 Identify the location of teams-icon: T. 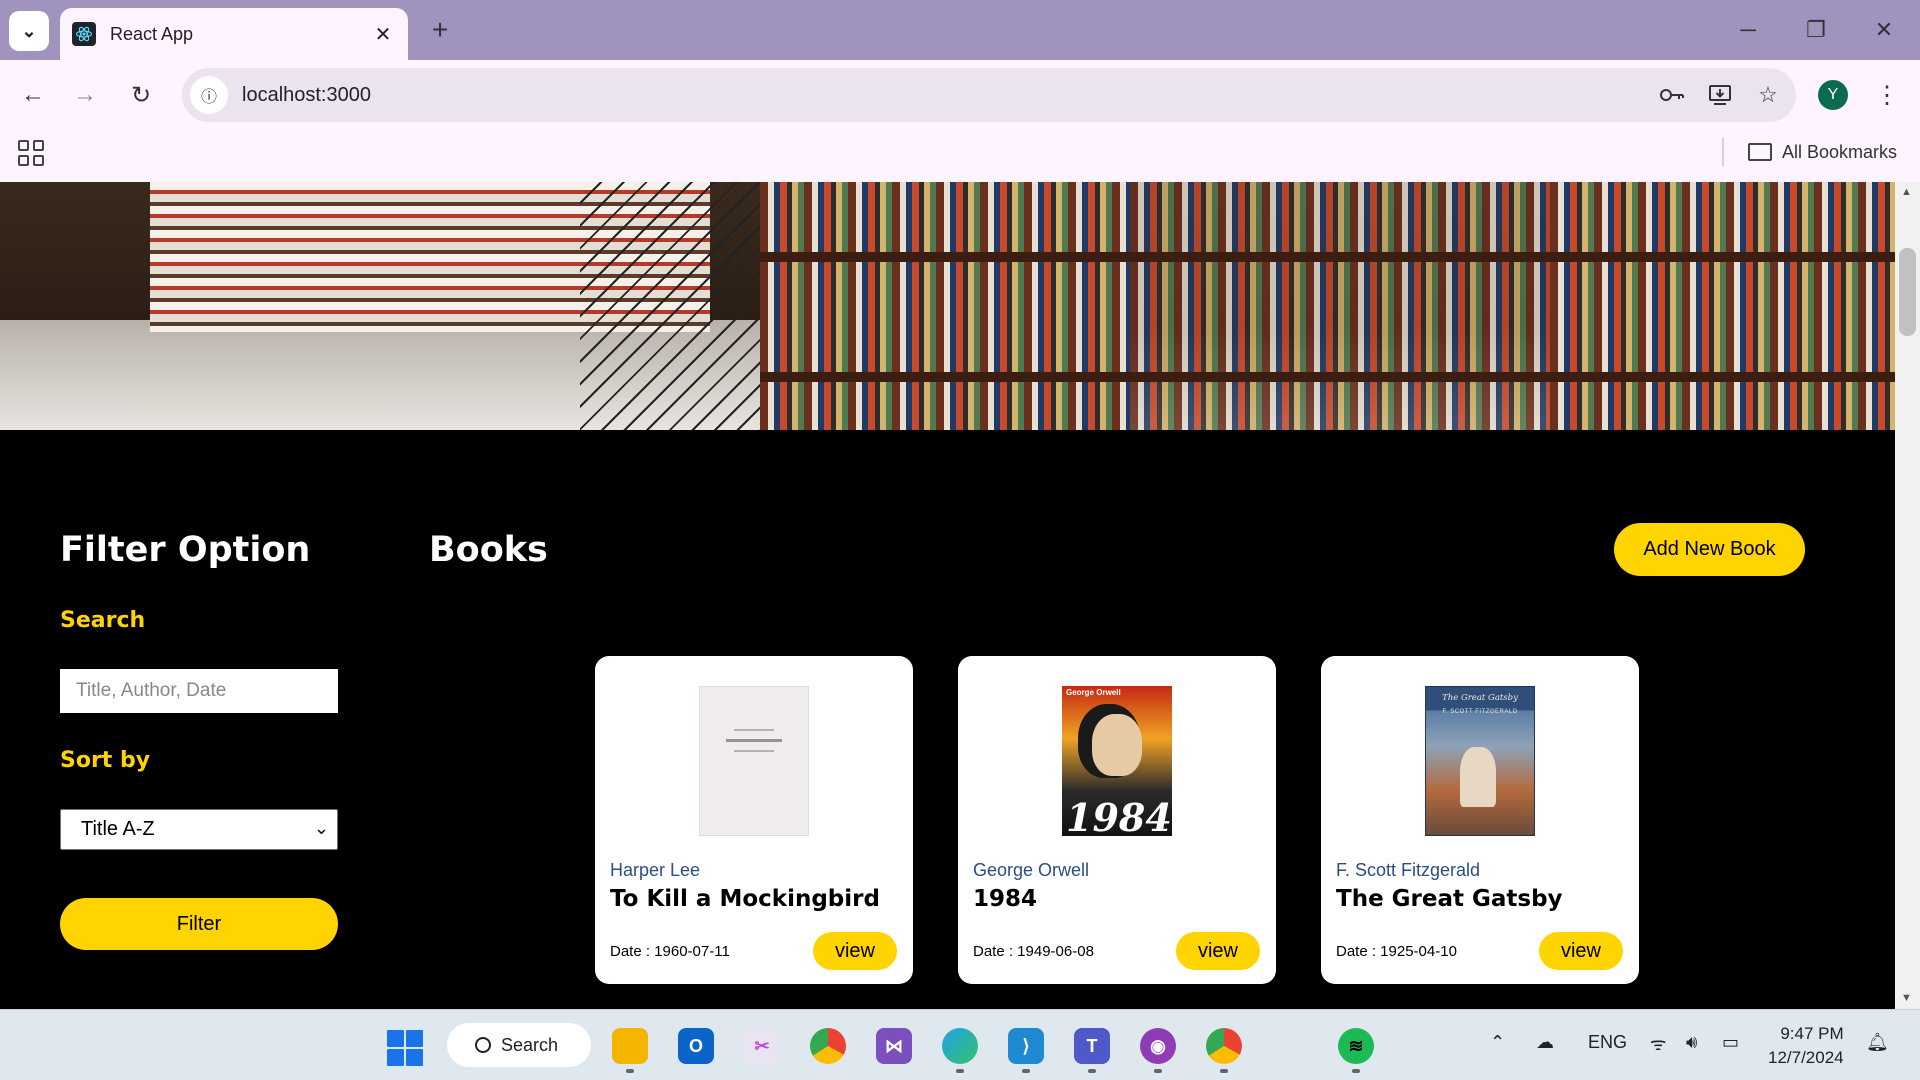
(1092, 1046).